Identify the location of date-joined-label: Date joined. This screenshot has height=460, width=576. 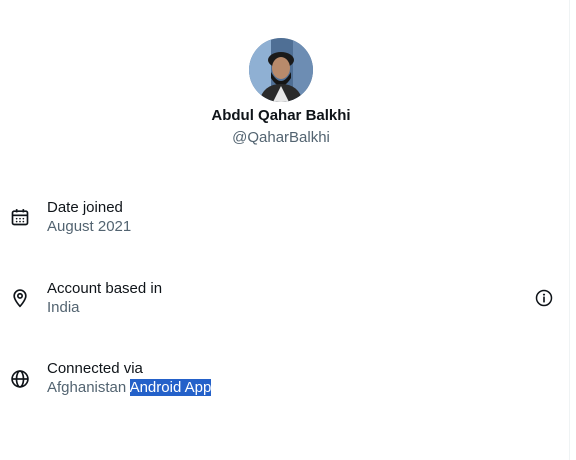
(85, 207).